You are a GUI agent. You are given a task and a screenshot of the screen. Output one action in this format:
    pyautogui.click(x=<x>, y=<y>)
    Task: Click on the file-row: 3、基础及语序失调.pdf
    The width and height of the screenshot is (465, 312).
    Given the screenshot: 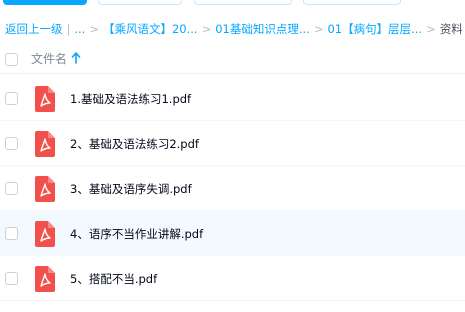 What is the action you would take?
    pyautogui.click(x=232, y=188)
    